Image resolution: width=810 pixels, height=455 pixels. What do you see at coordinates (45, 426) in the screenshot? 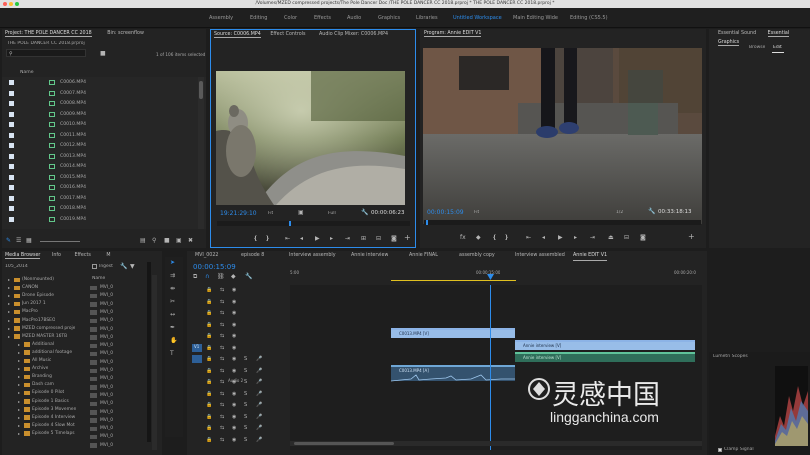
I see `folder-tree-item: ▸ Episode 4 Slow Mot` at bounding box center [45, 426].